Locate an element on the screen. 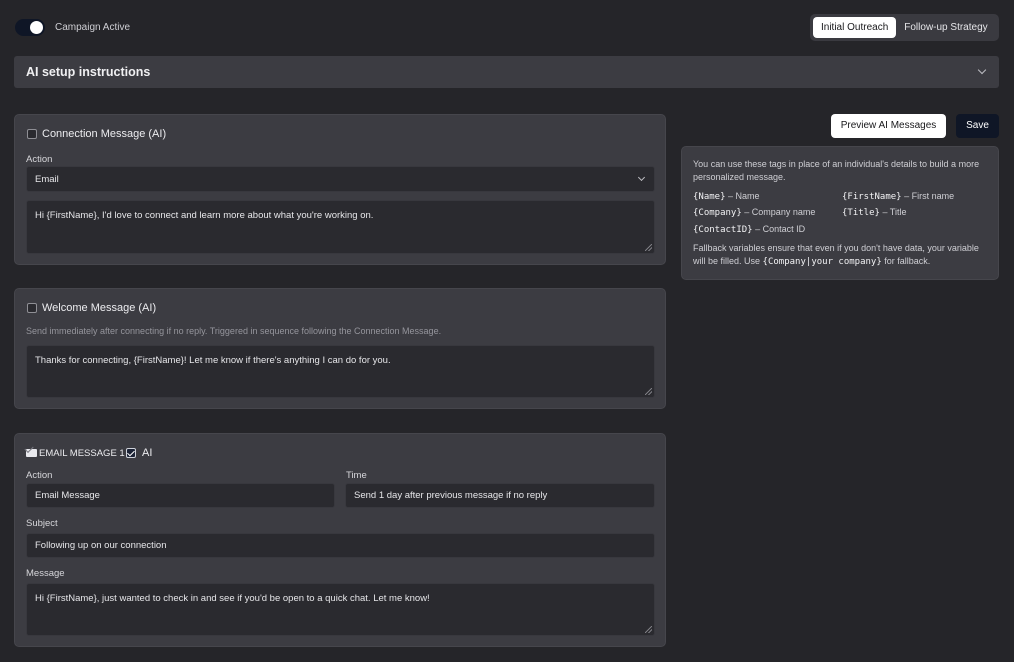 Image resolution: width=1014 pixels, height=662 pixels. action-select-value: Email is located at coordinates (47, 179).